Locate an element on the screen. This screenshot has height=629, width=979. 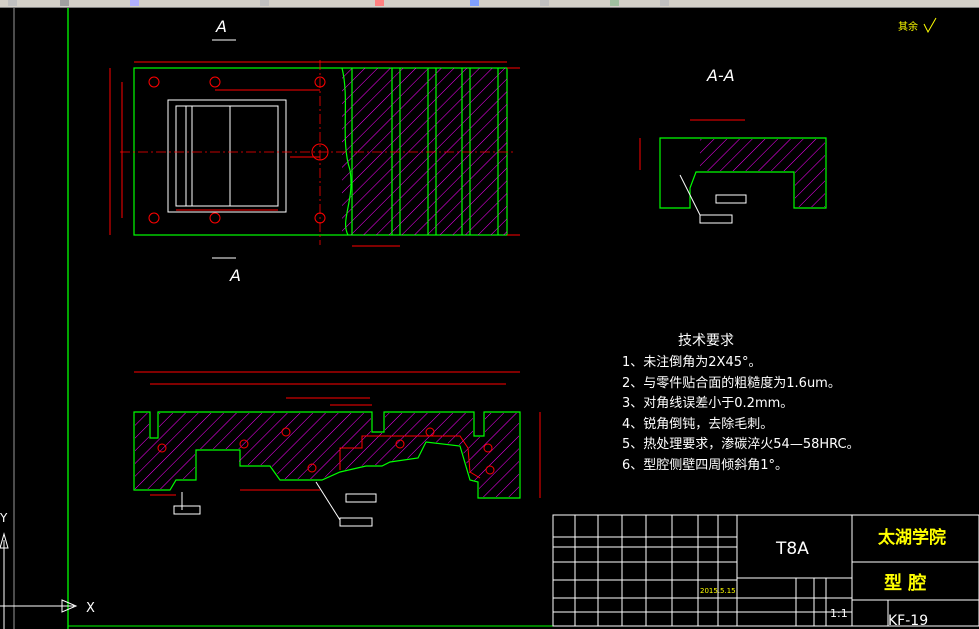
tech-item: 3、对角线误差小于0.2mm。 is located at coordinates (708, 403).